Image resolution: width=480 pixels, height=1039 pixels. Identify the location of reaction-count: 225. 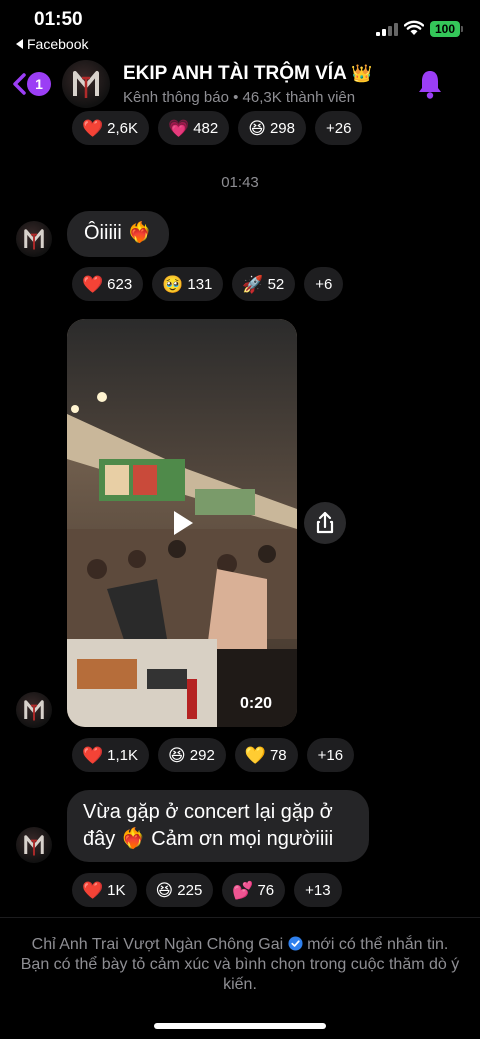
(190, 890).